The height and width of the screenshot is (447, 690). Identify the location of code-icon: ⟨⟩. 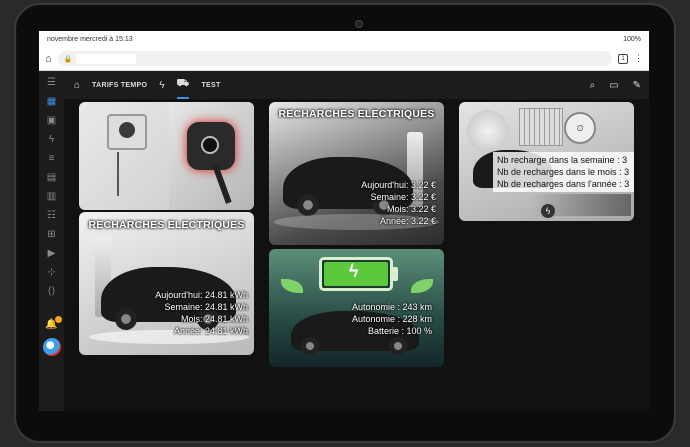
(52, 292).